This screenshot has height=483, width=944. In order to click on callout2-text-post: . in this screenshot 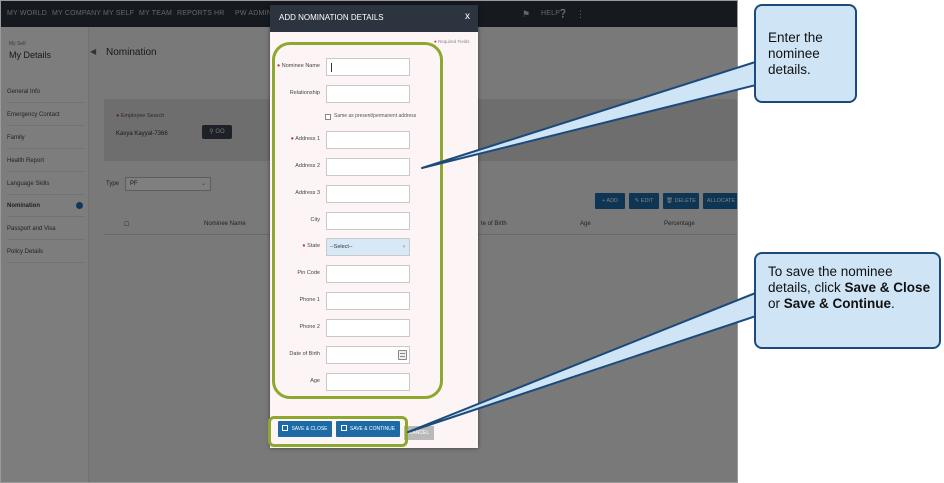, I will do `click(893, 303)`.